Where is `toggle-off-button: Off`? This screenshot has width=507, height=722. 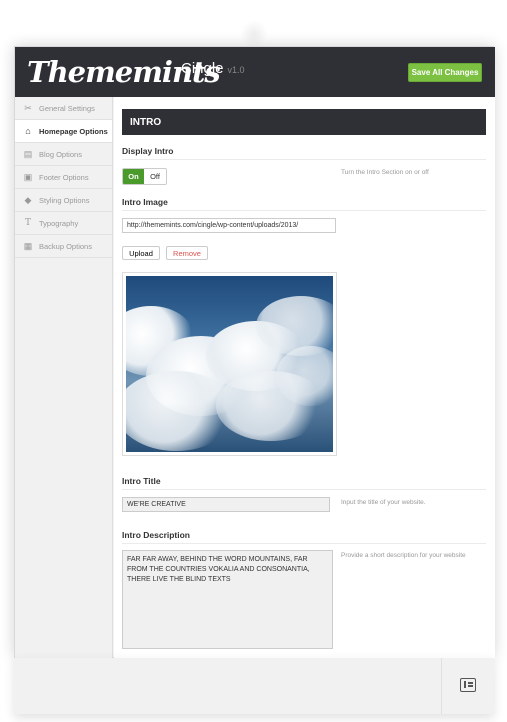 toggle-off-button: Off is located at coordinates (155, 176).